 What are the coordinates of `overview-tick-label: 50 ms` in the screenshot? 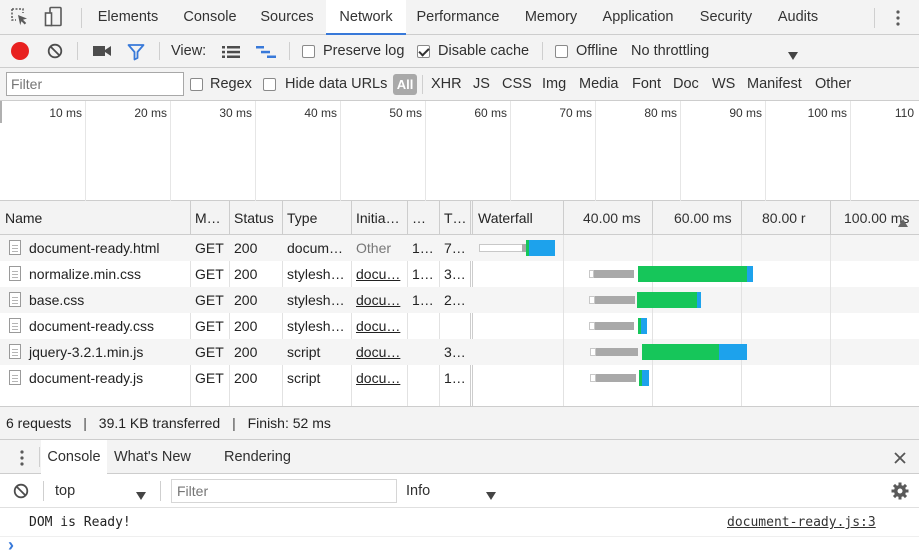 It's located at (405, 113).